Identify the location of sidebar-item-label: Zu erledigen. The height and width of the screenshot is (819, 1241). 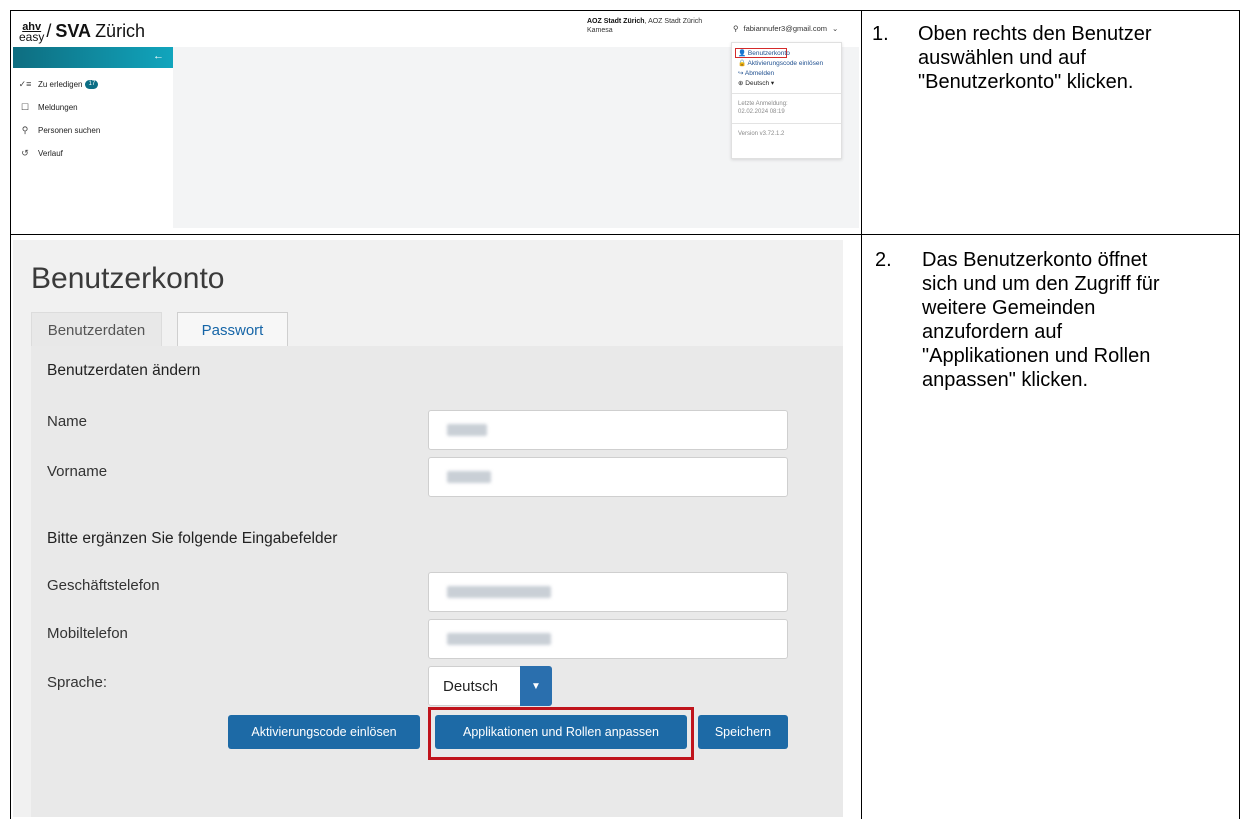
(60, 84).